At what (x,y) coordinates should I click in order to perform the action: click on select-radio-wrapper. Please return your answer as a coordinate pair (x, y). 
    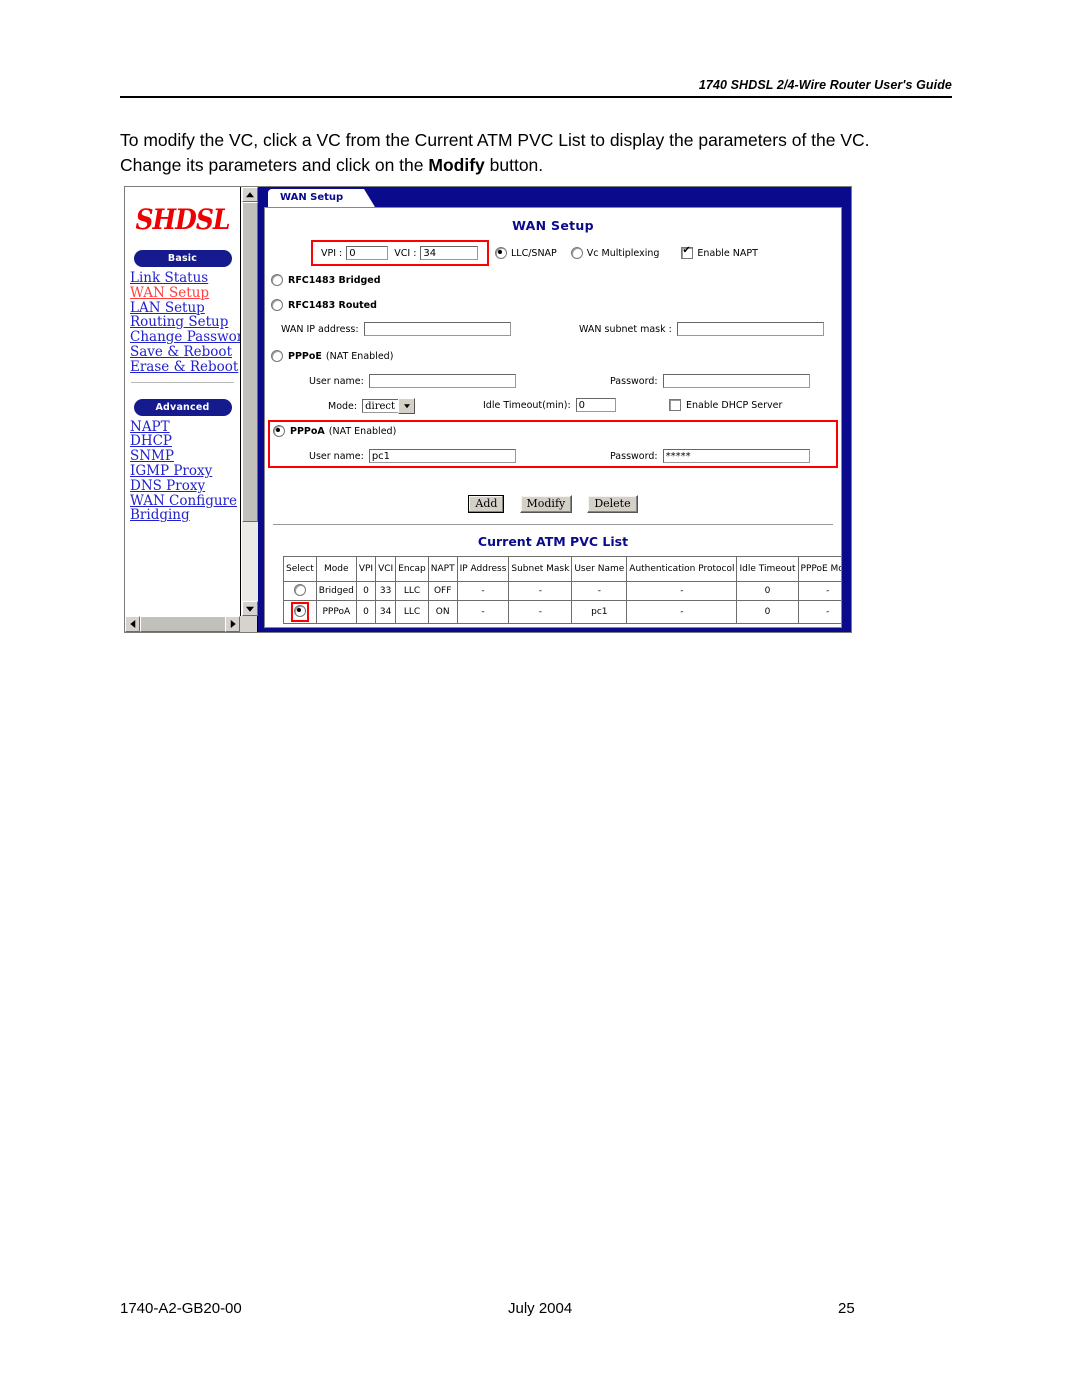
    Looking at the image, I should click on (300, 591).